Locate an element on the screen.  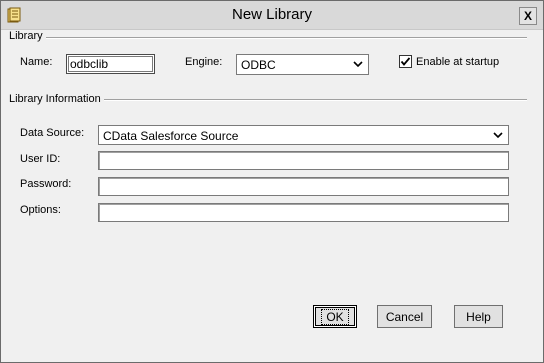
cancel-button-label: Cancel is located at coordinates (404, 316).